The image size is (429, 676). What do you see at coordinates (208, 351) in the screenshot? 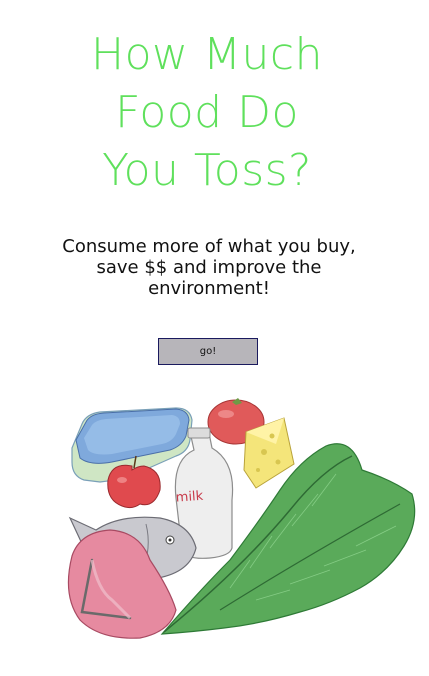
I see `go-button: go!` at bounding box center [208, 351].